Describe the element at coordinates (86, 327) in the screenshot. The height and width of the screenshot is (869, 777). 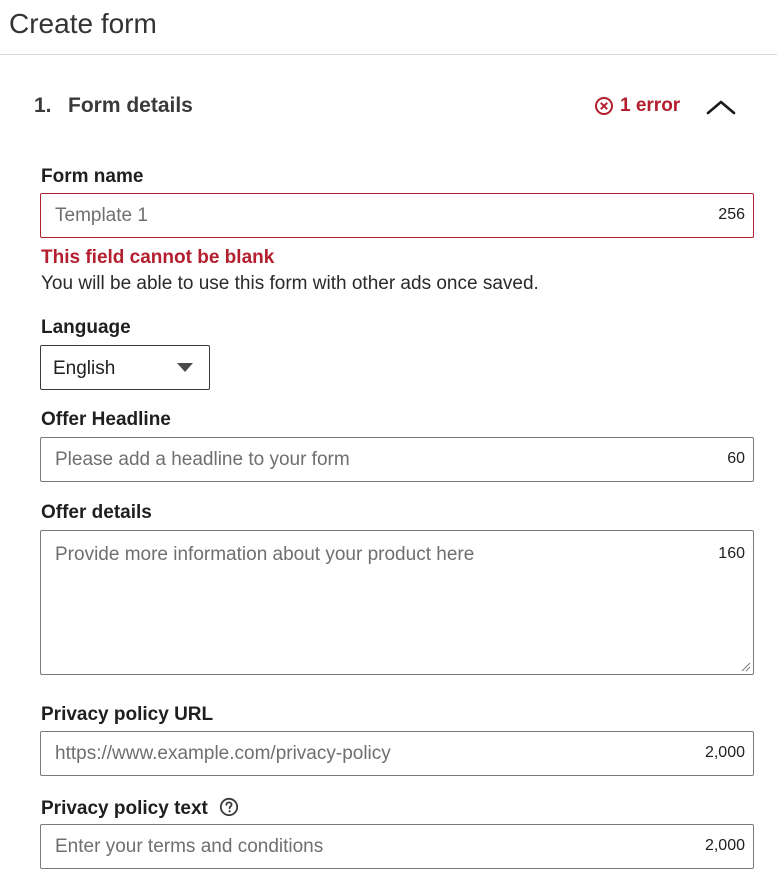
I see `language-label: Language` at that location.